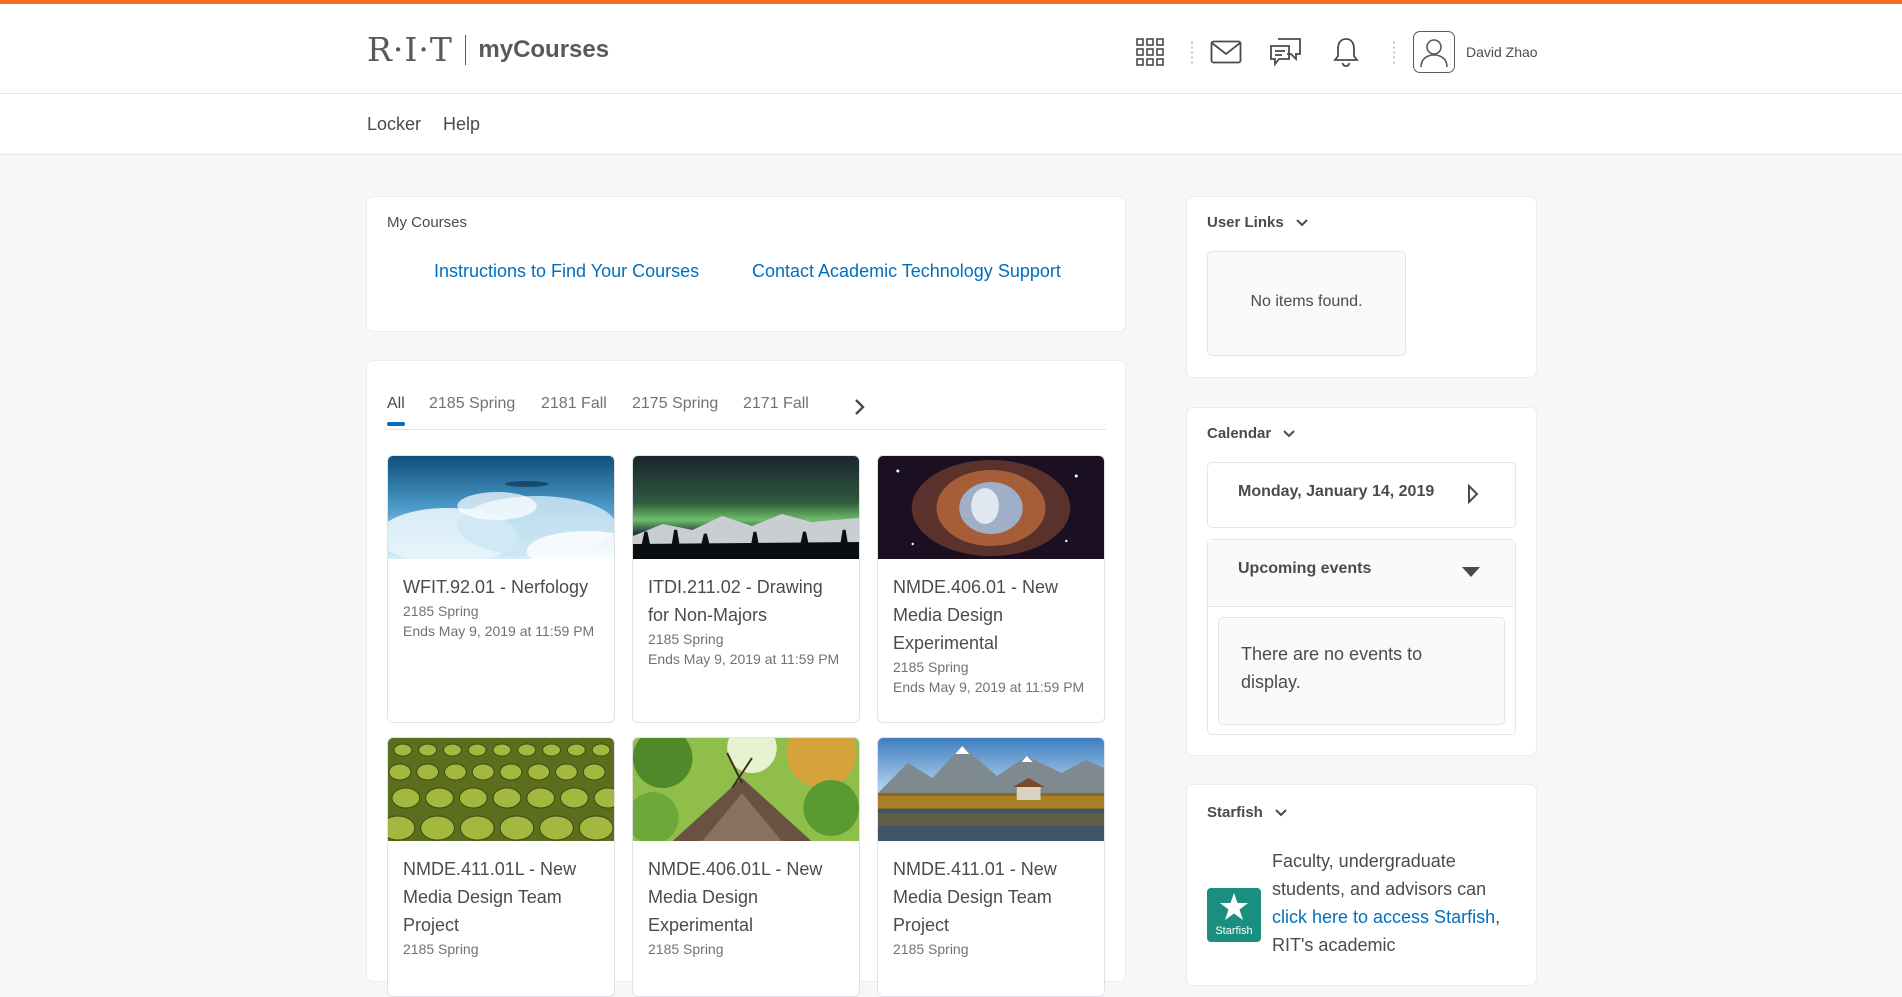 Image resolution: width=1902 pixels, height=997 pixels. I want to click on tab-all: All, so click(396, 410).